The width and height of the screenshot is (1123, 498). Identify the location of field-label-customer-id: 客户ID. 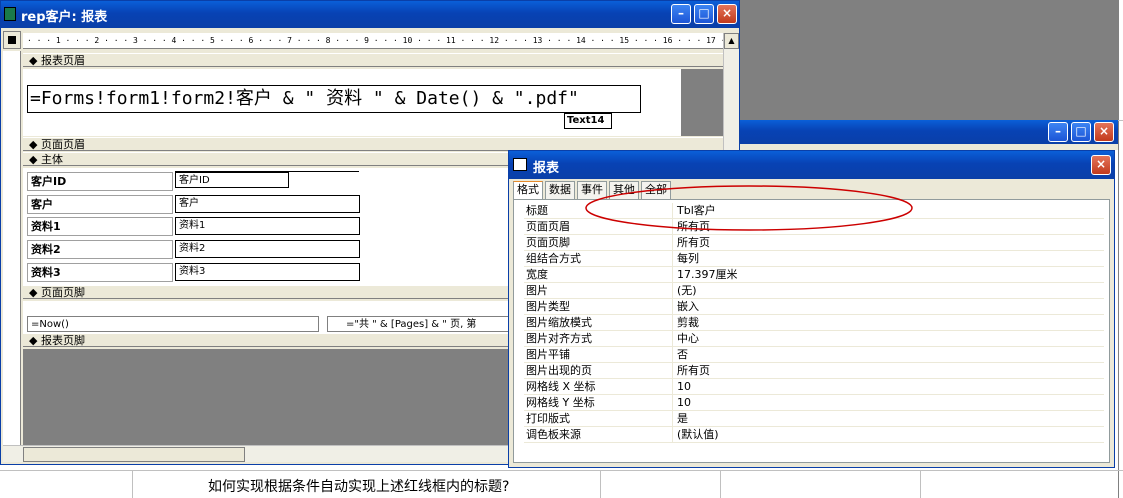
(100, 181).